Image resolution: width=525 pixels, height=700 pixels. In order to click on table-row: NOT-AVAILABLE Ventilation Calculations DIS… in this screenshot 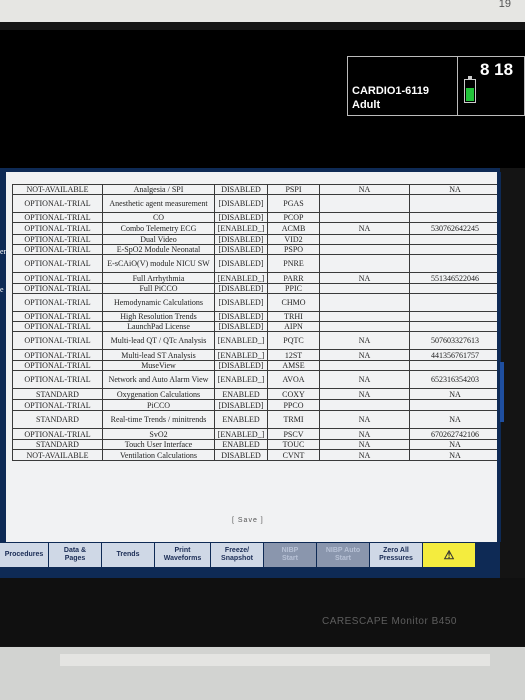, I will do `click(256, 455)`.